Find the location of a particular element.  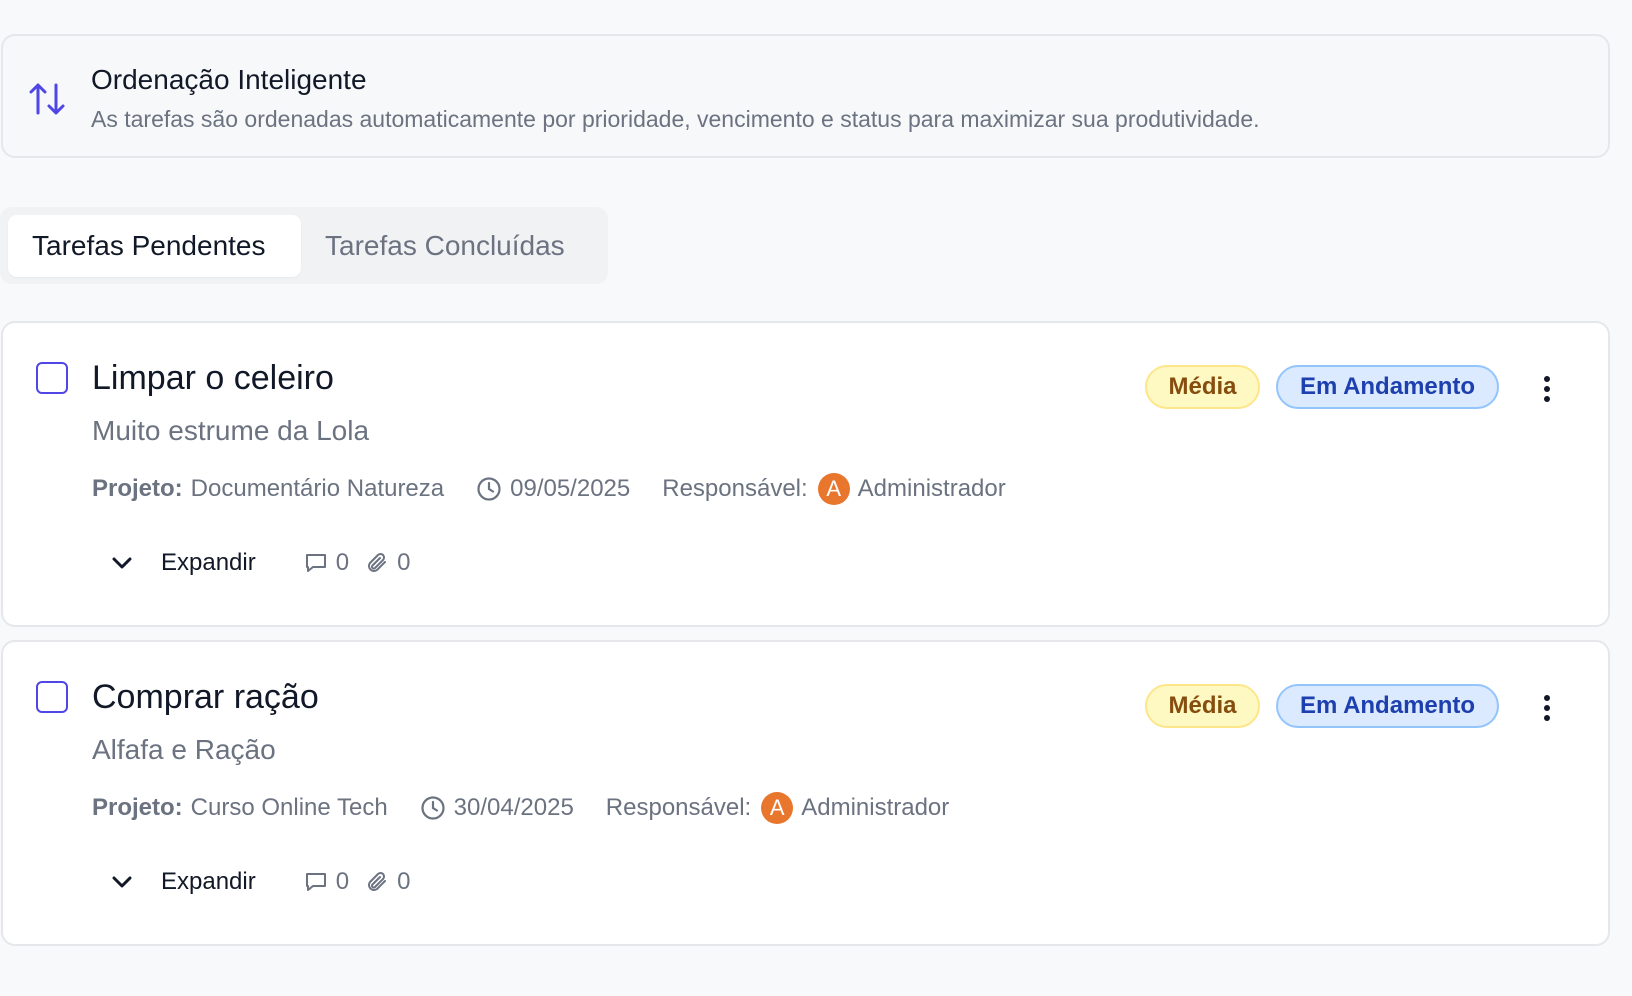

tab-completed-tasks: Tarefas Concluídas is located at coordinates (451, 246).